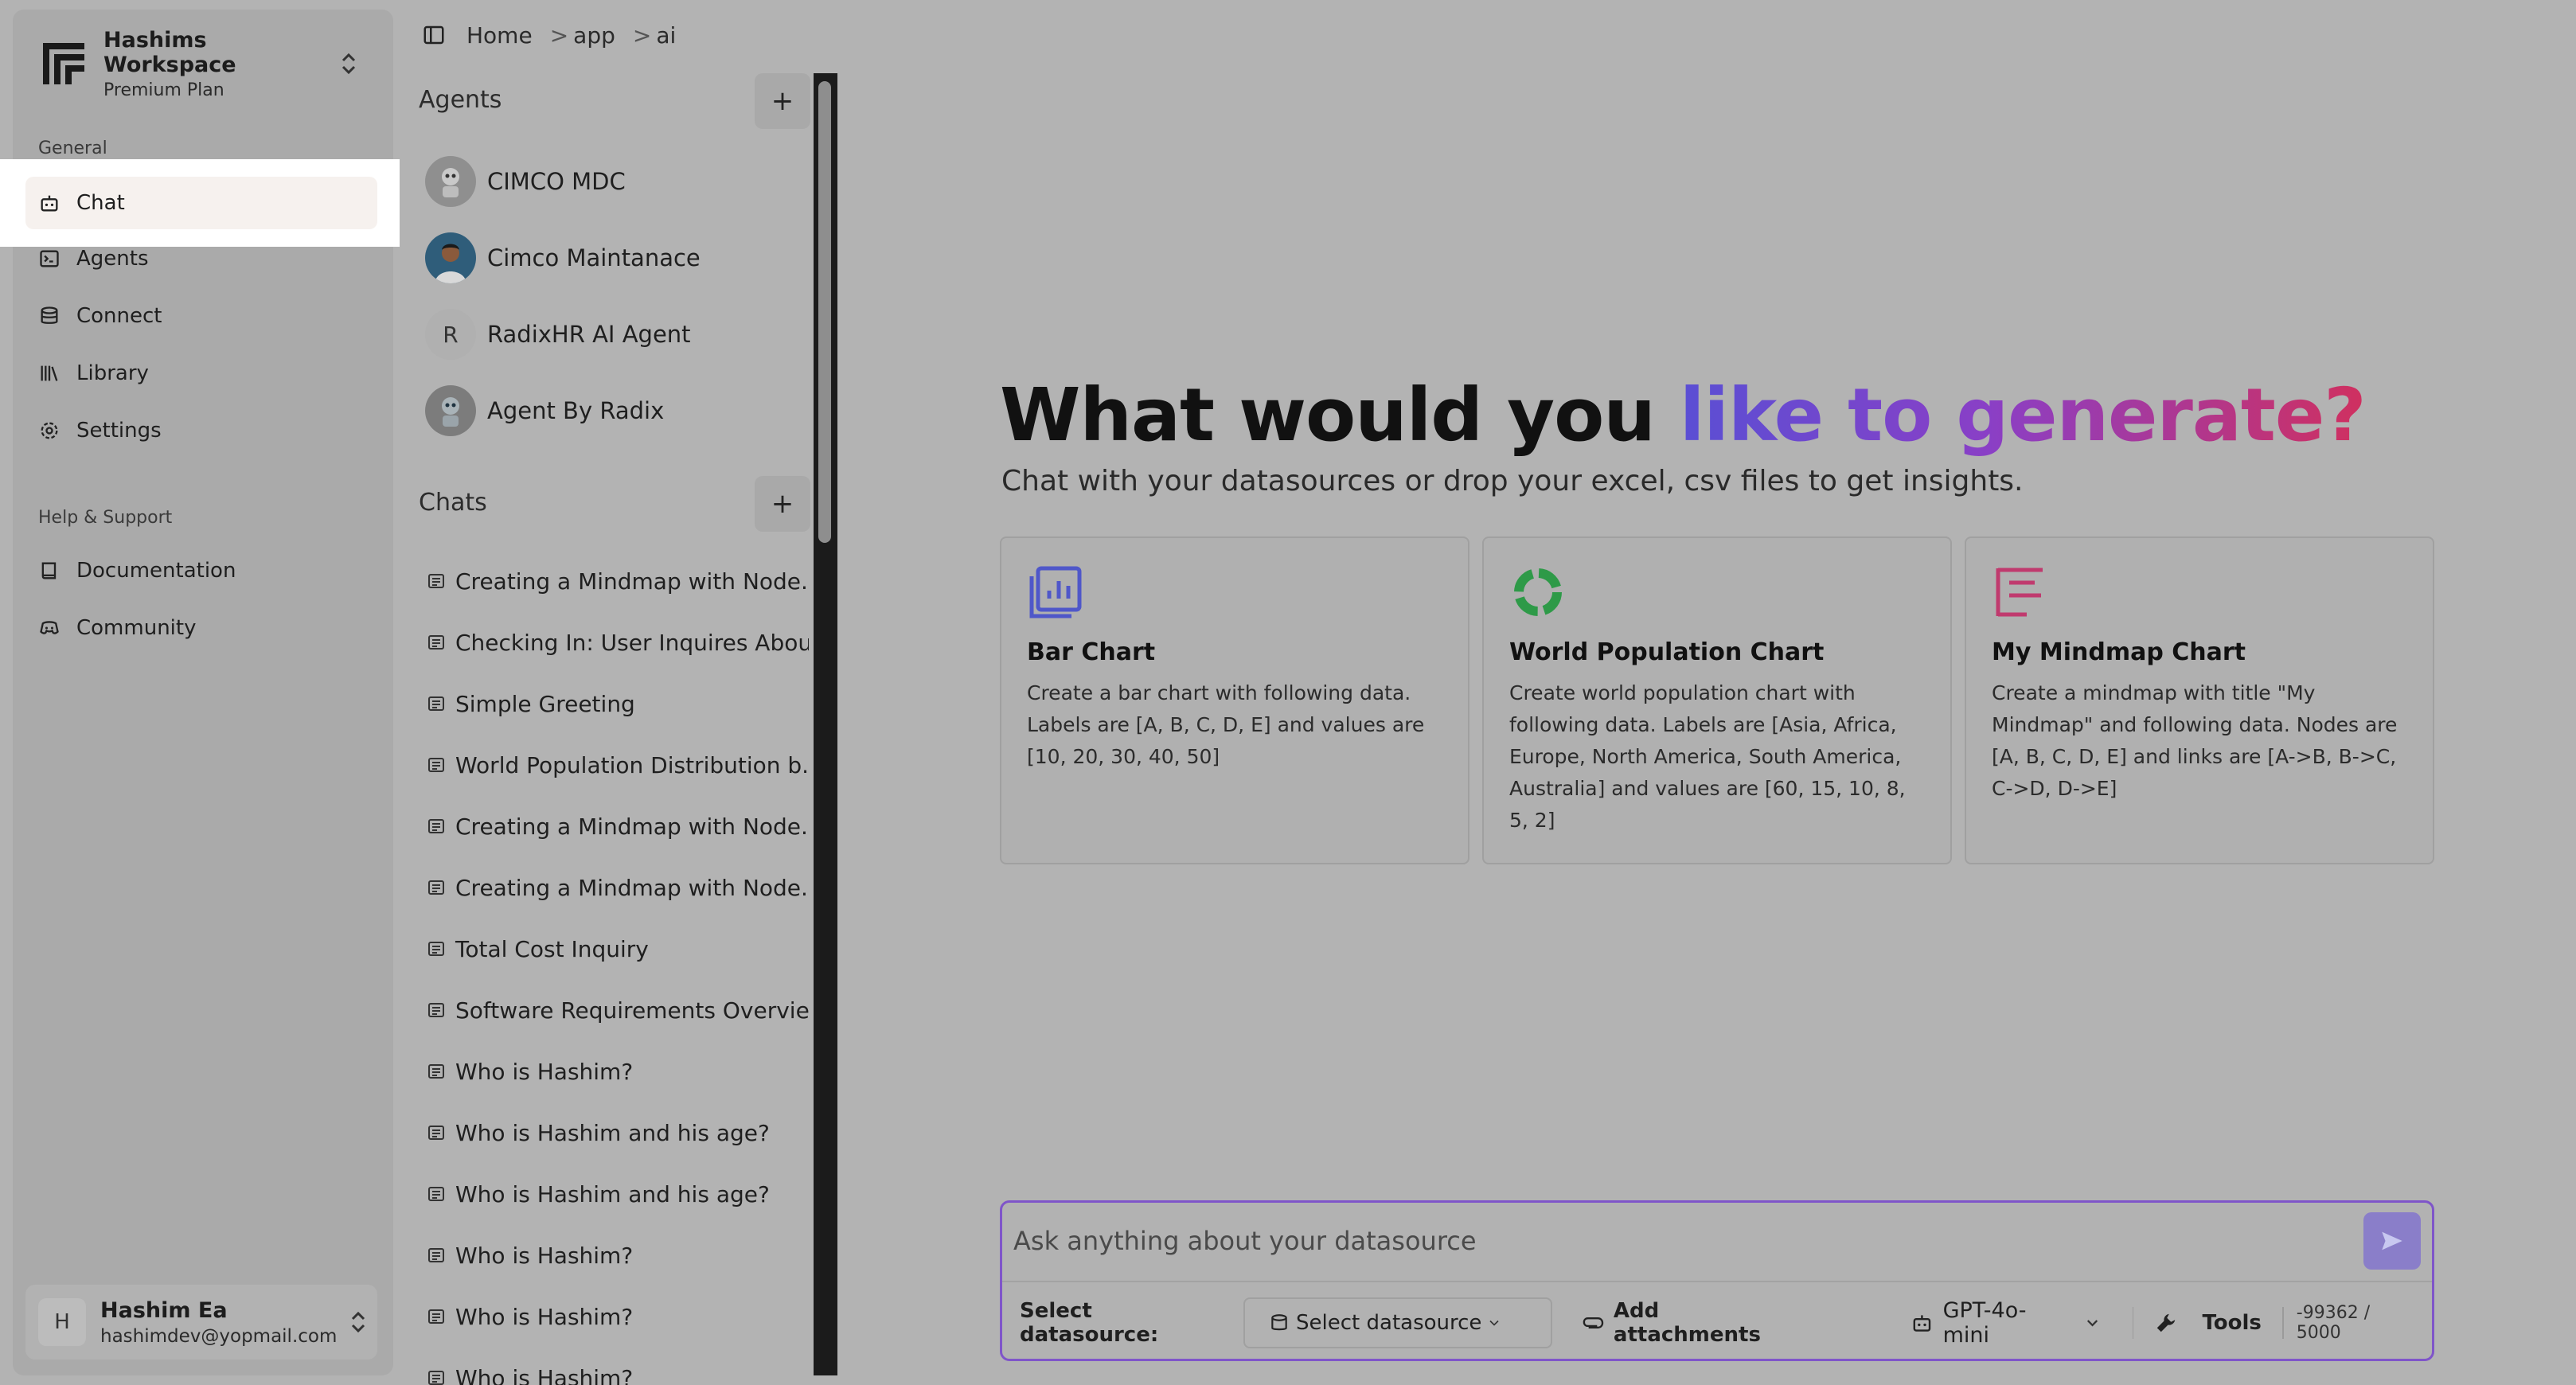 The image size is (2576, 1385). I want to click on chat-input, so click(1666, 1241).